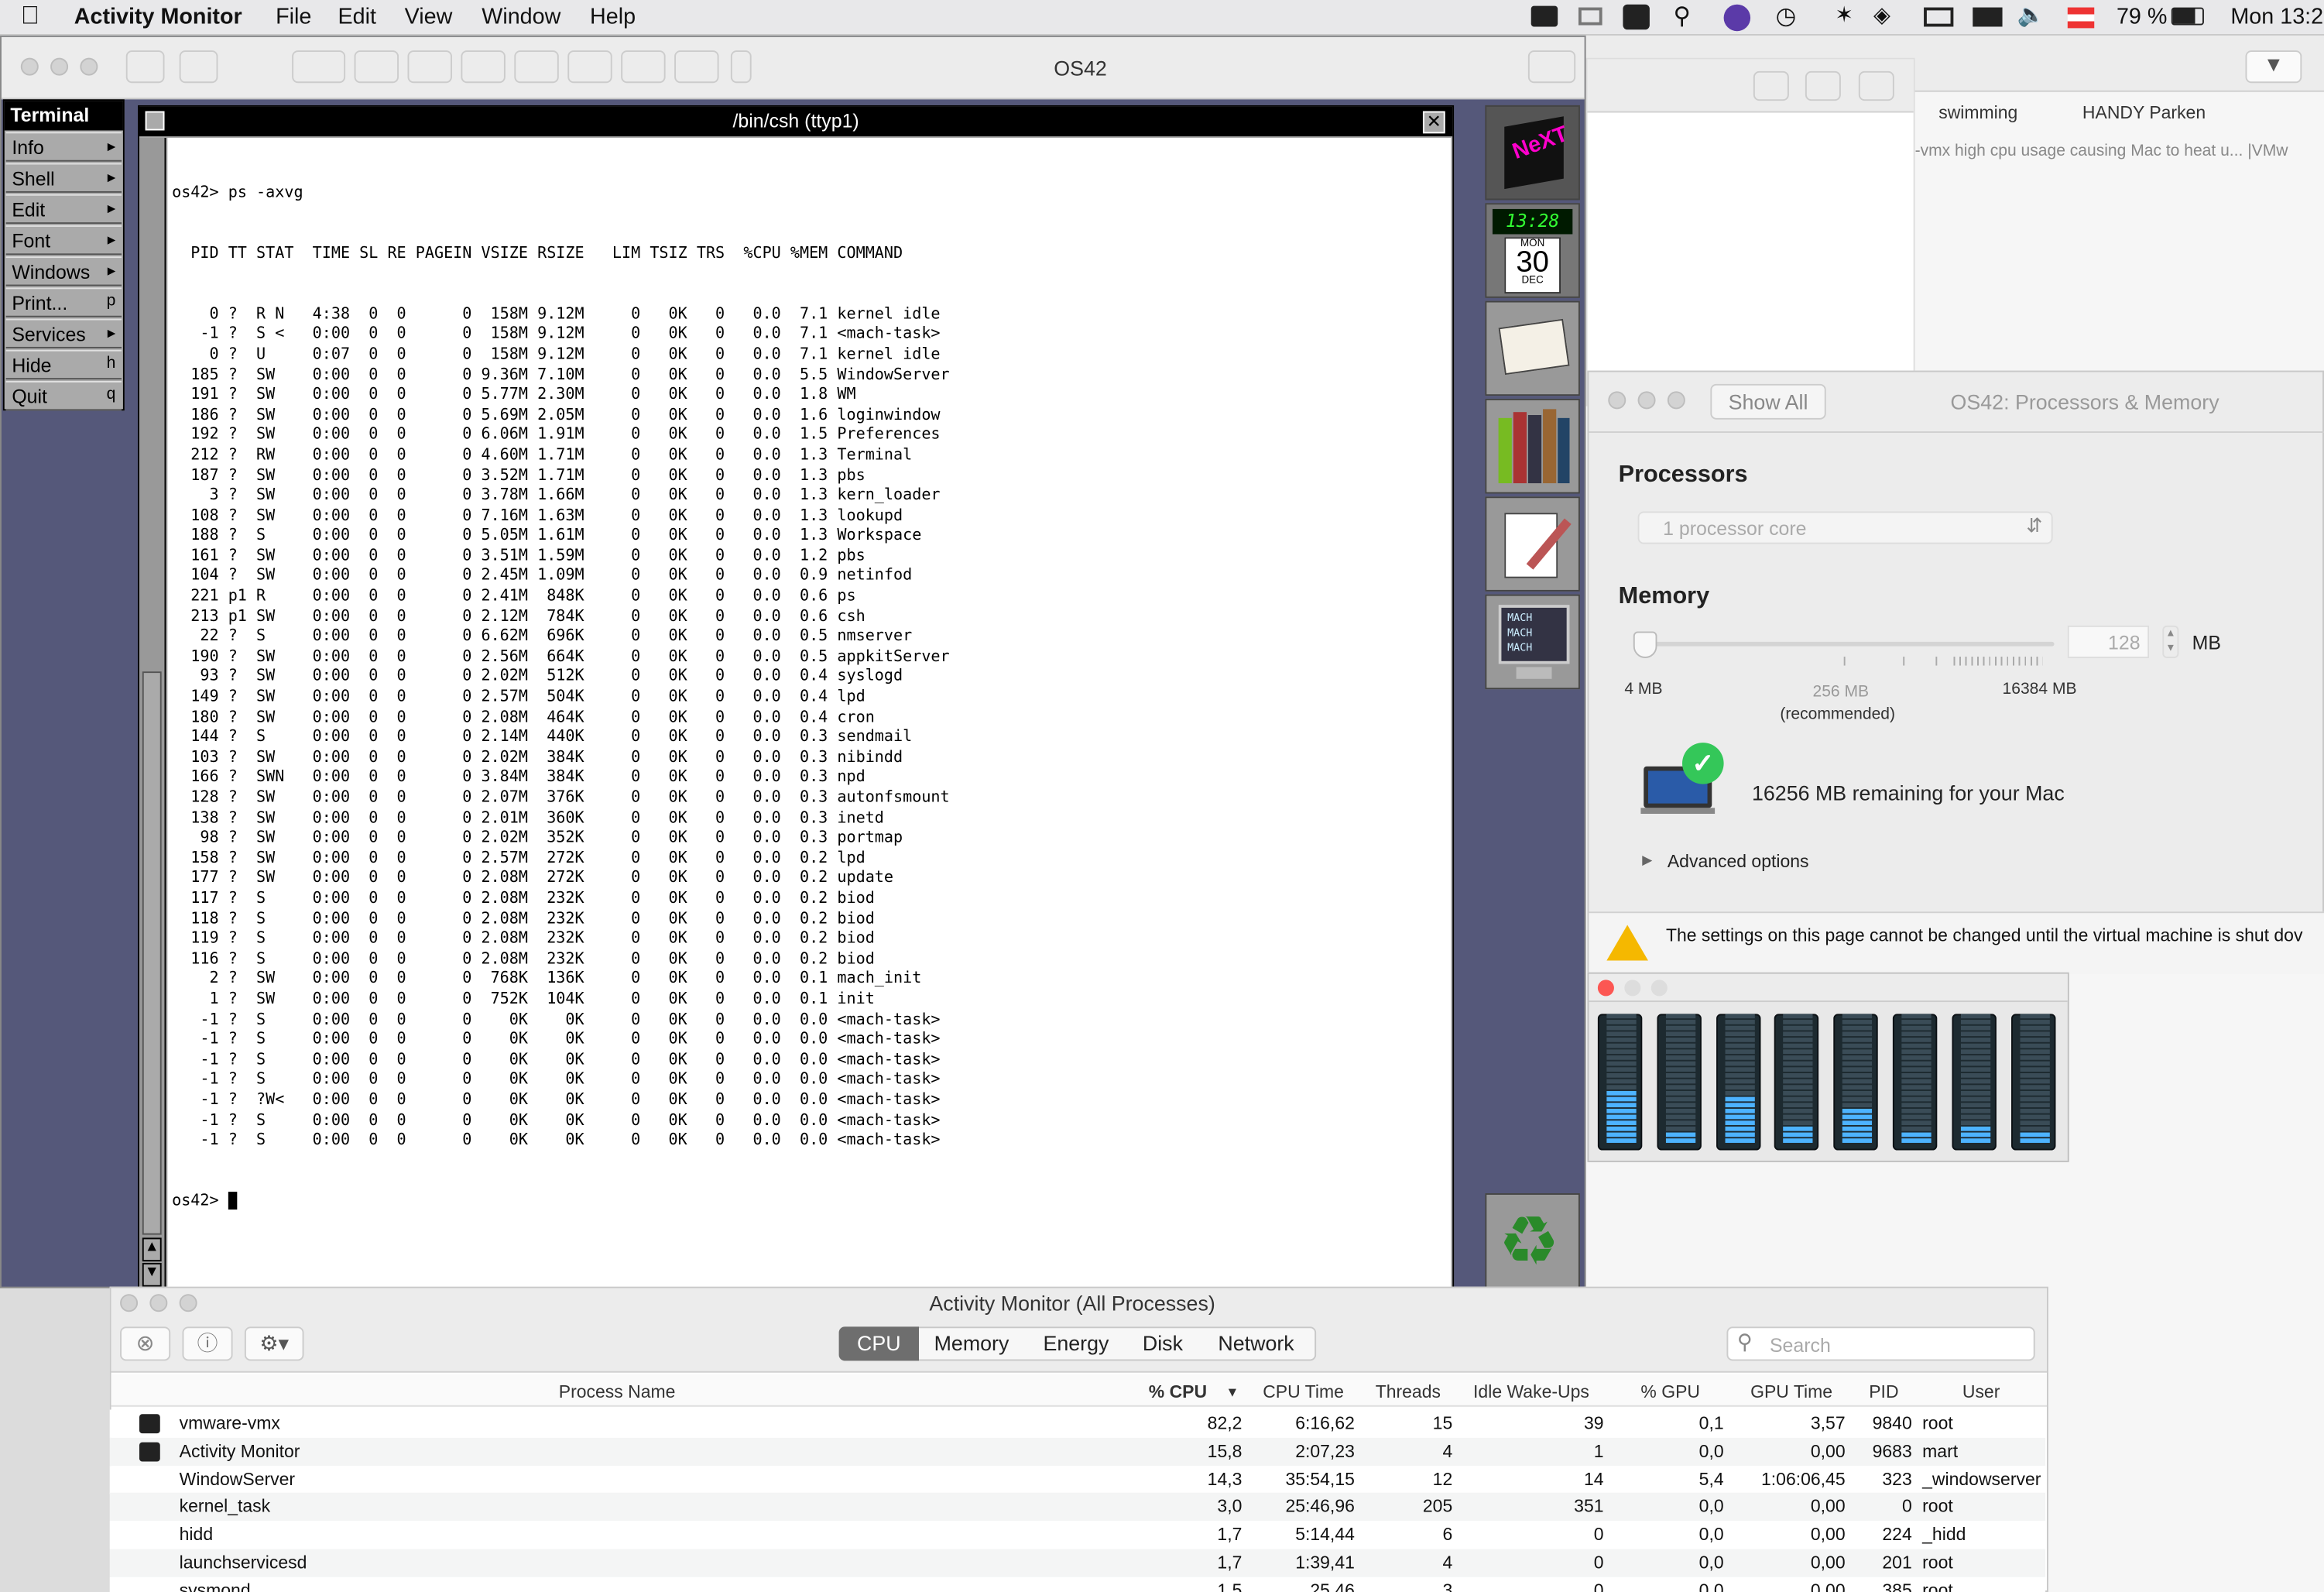 This screenshot has height=1592, width=2324. What do you see at coordinates (2276, 17) in the screenshot?
I see `clock: Mon 13:2` at bounding box center [2276, 17].